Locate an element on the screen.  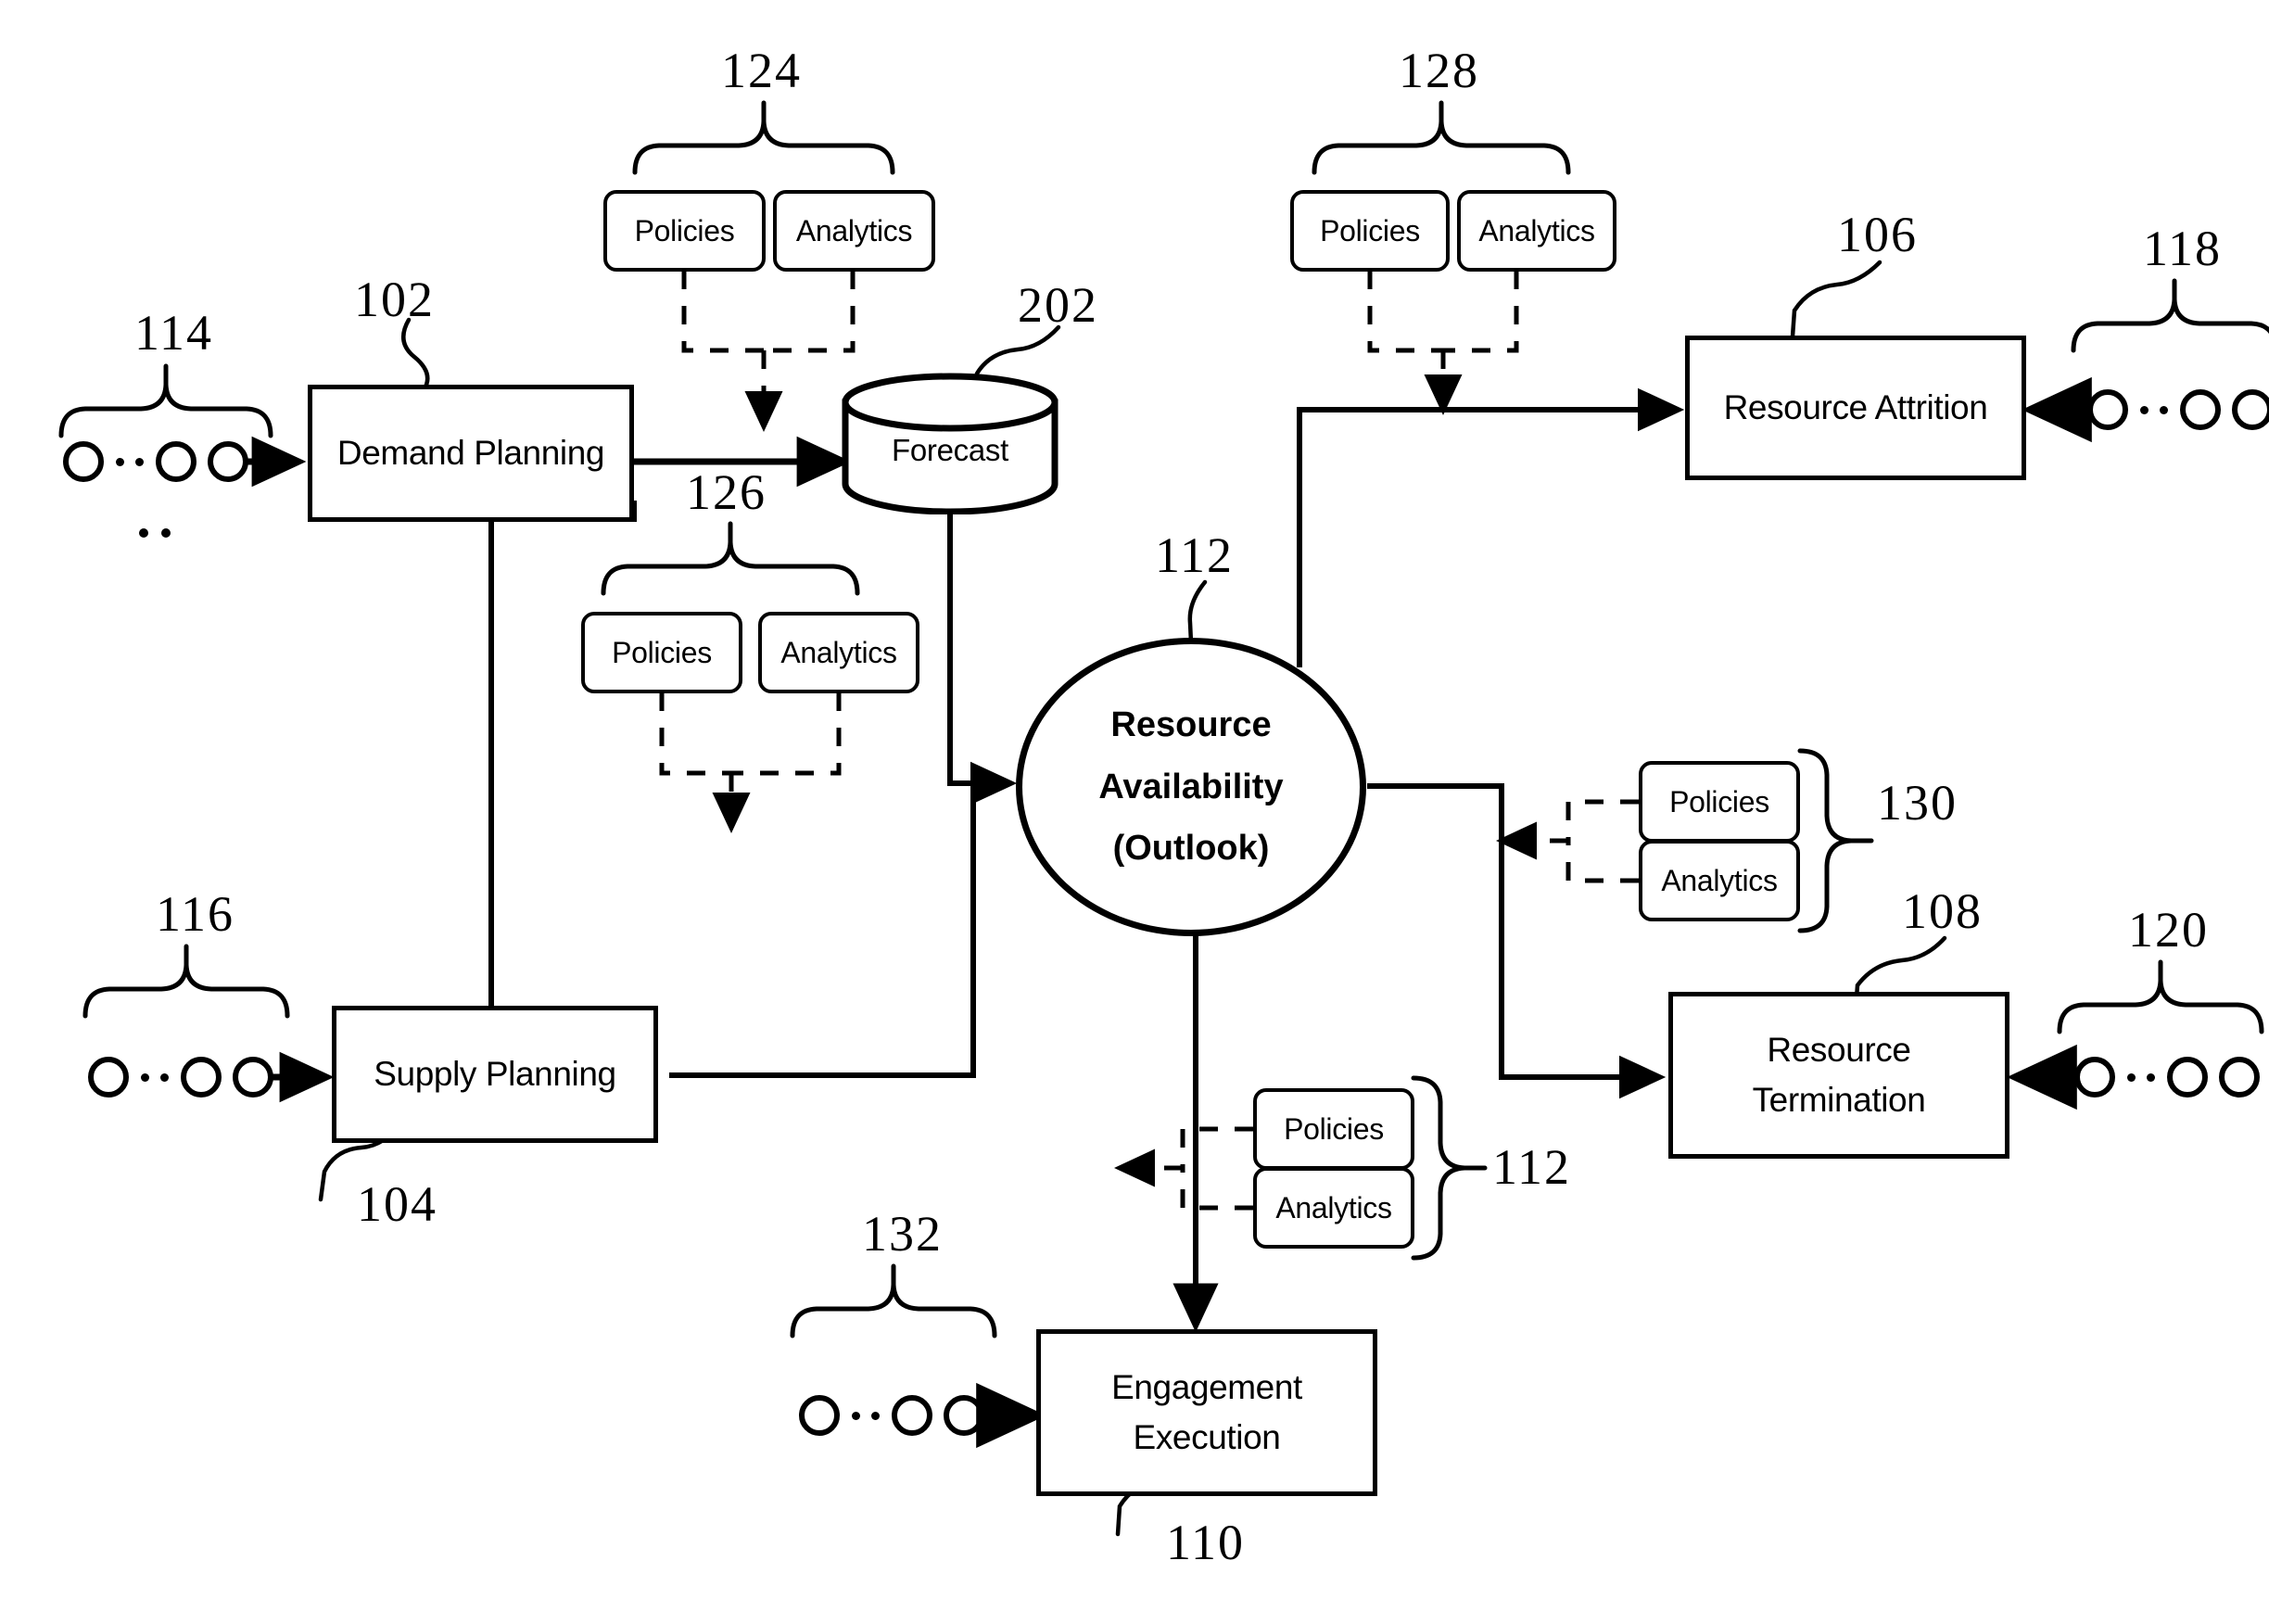
supply-planning-box: Supply Planning is located at coordinates (495, 1074).